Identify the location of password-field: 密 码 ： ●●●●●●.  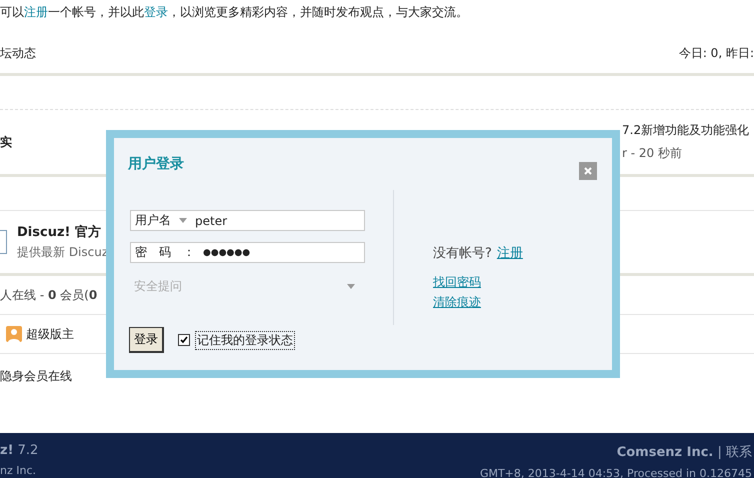
(247, 252).